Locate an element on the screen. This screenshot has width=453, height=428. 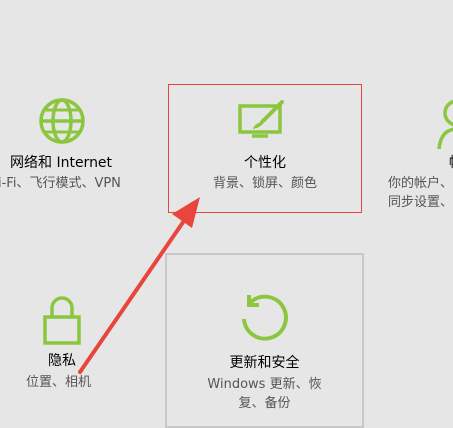
tile-network-internet: 网络和 Internet i-Fi、飞行模式、VPN is located at coordinates (80, 150).